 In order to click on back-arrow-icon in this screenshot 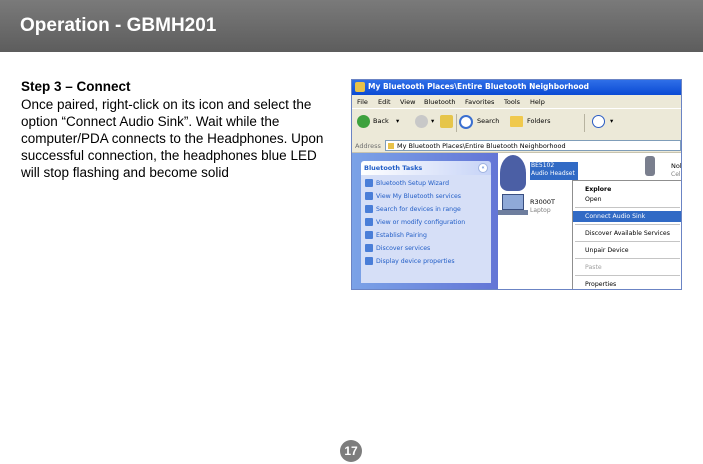, I will do `click(363, 121)`.